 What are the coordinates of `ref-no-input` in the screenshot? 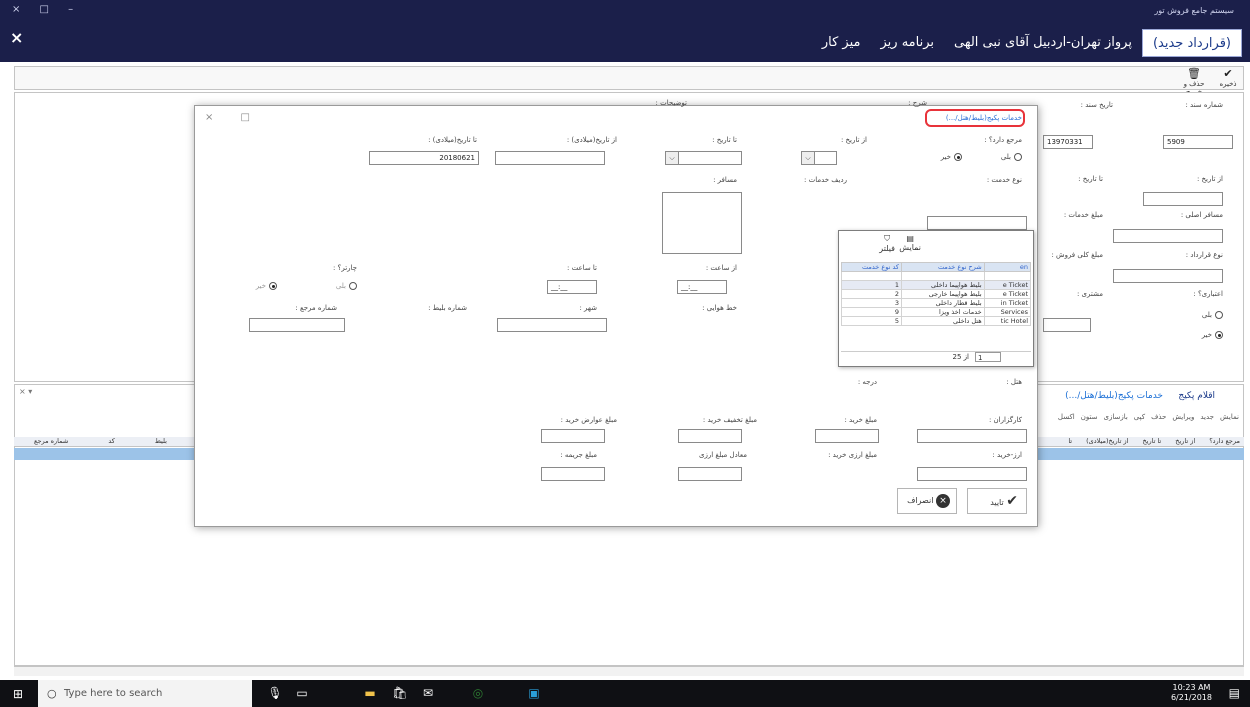 It's located at (297, 325).